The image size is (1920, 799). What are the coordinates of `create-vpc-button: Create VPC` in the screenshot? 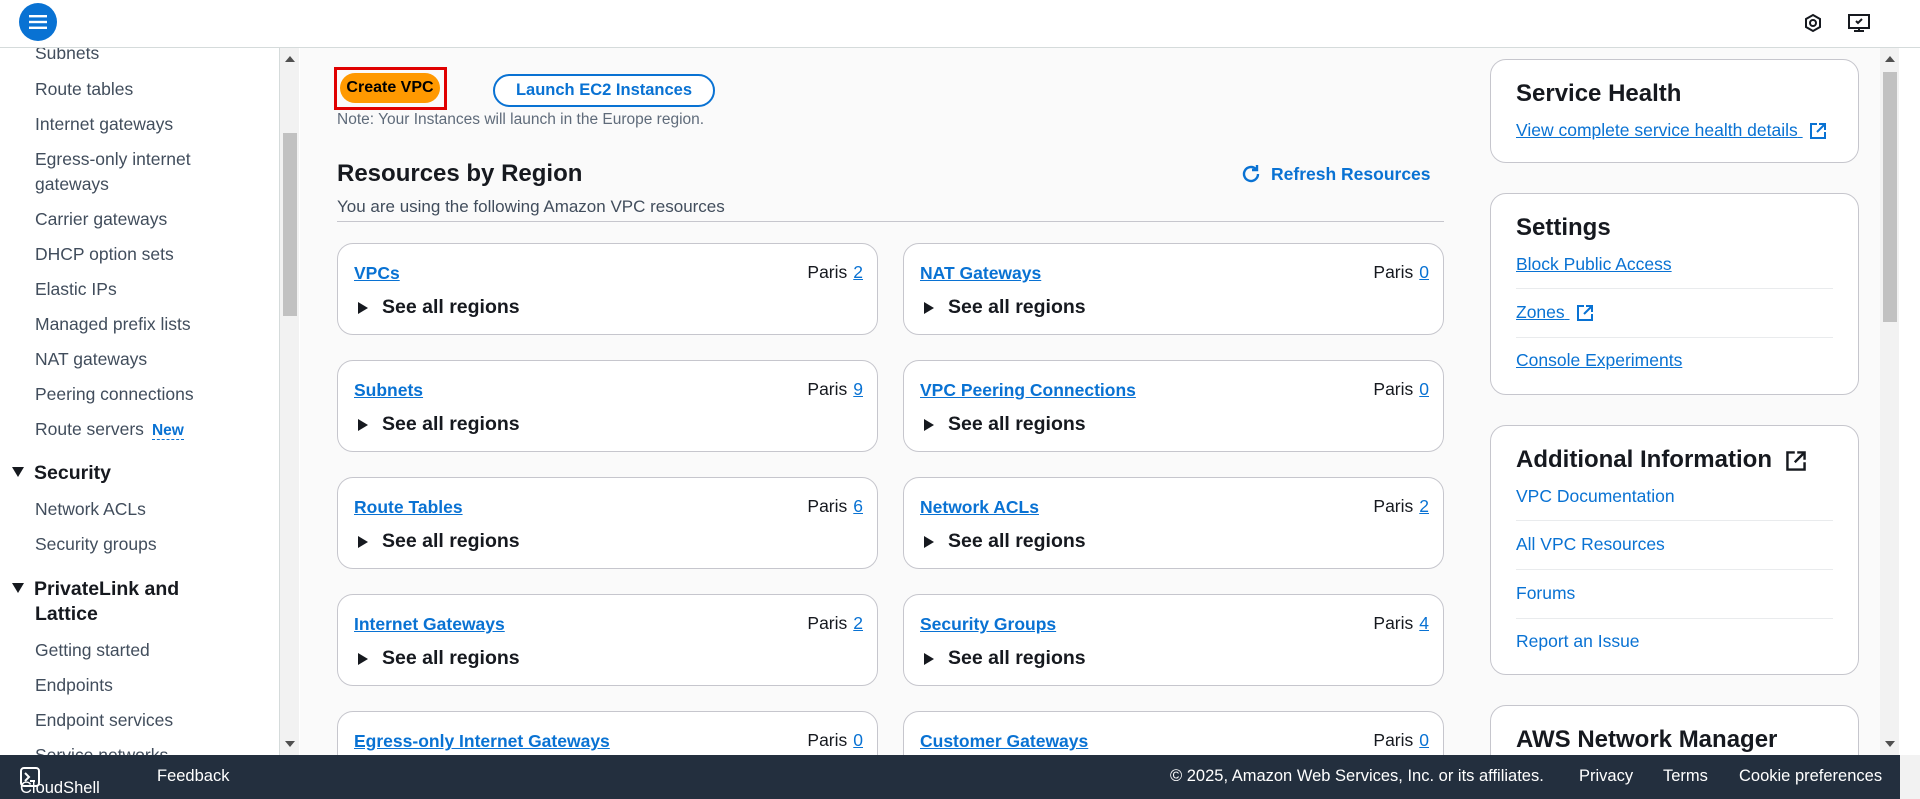 It's located at (390, 88).